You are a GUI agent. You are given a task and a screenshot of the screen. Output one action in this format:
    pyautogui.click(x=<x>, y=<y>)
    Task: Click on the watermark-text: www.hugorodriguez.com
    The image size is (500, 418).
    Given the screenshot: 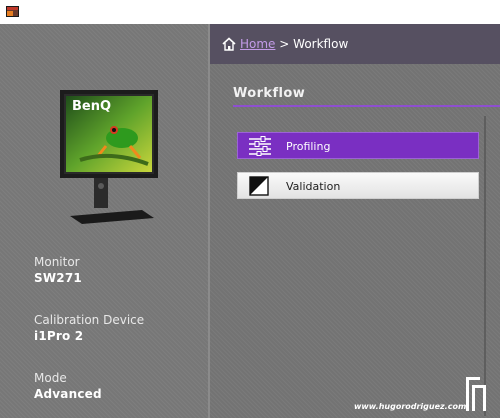 What is the action you would take?
    pyautogui.click(x=410, y=406)
    